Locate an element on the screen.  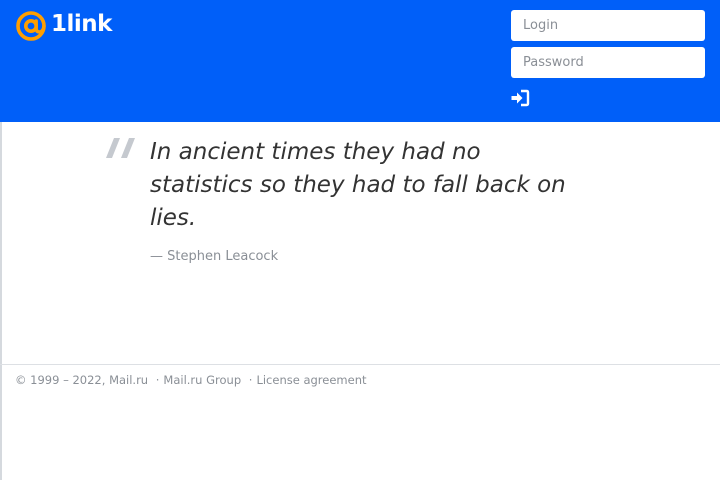
sign-in-button is located at coordinates (521, 98).